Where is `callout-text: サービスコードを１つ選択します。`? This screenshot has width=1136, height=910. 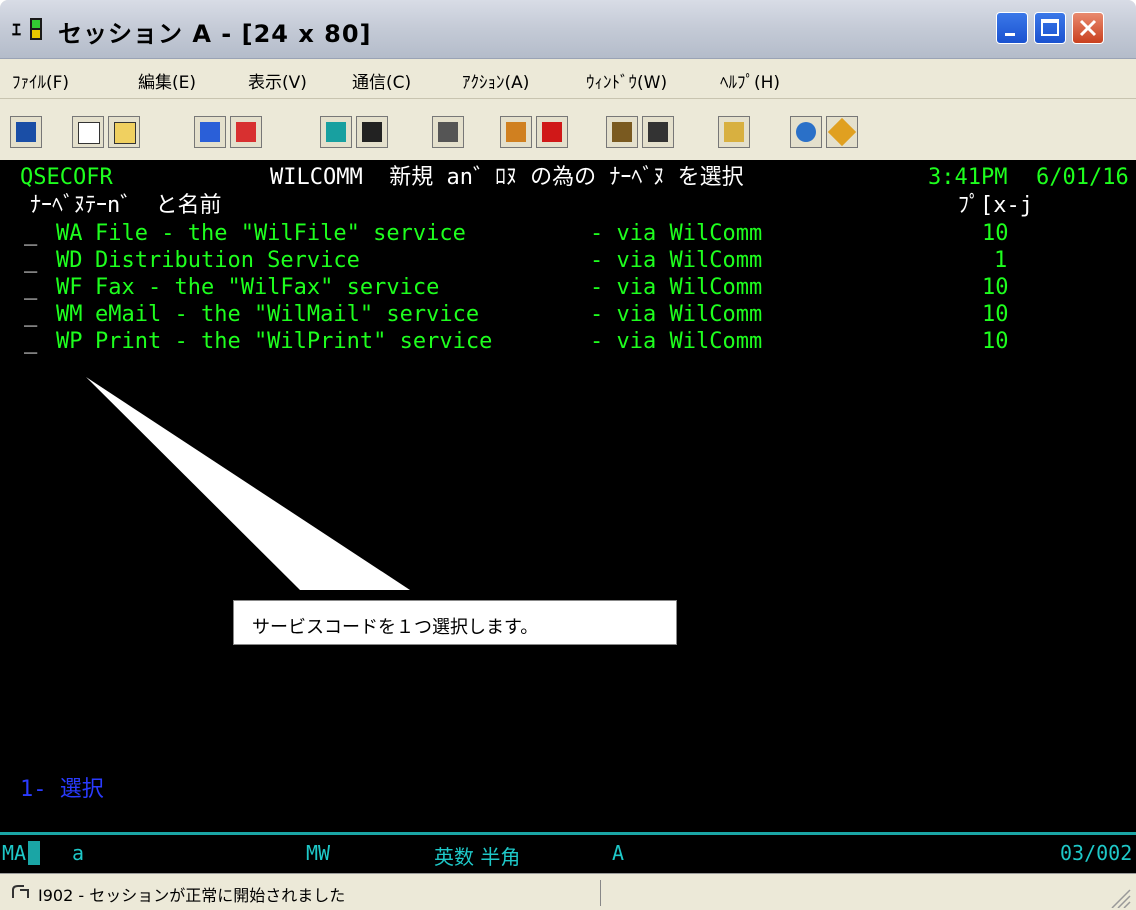
callout-text: サービスコードを１つ選択します。 is located at coordinates (395, 627).